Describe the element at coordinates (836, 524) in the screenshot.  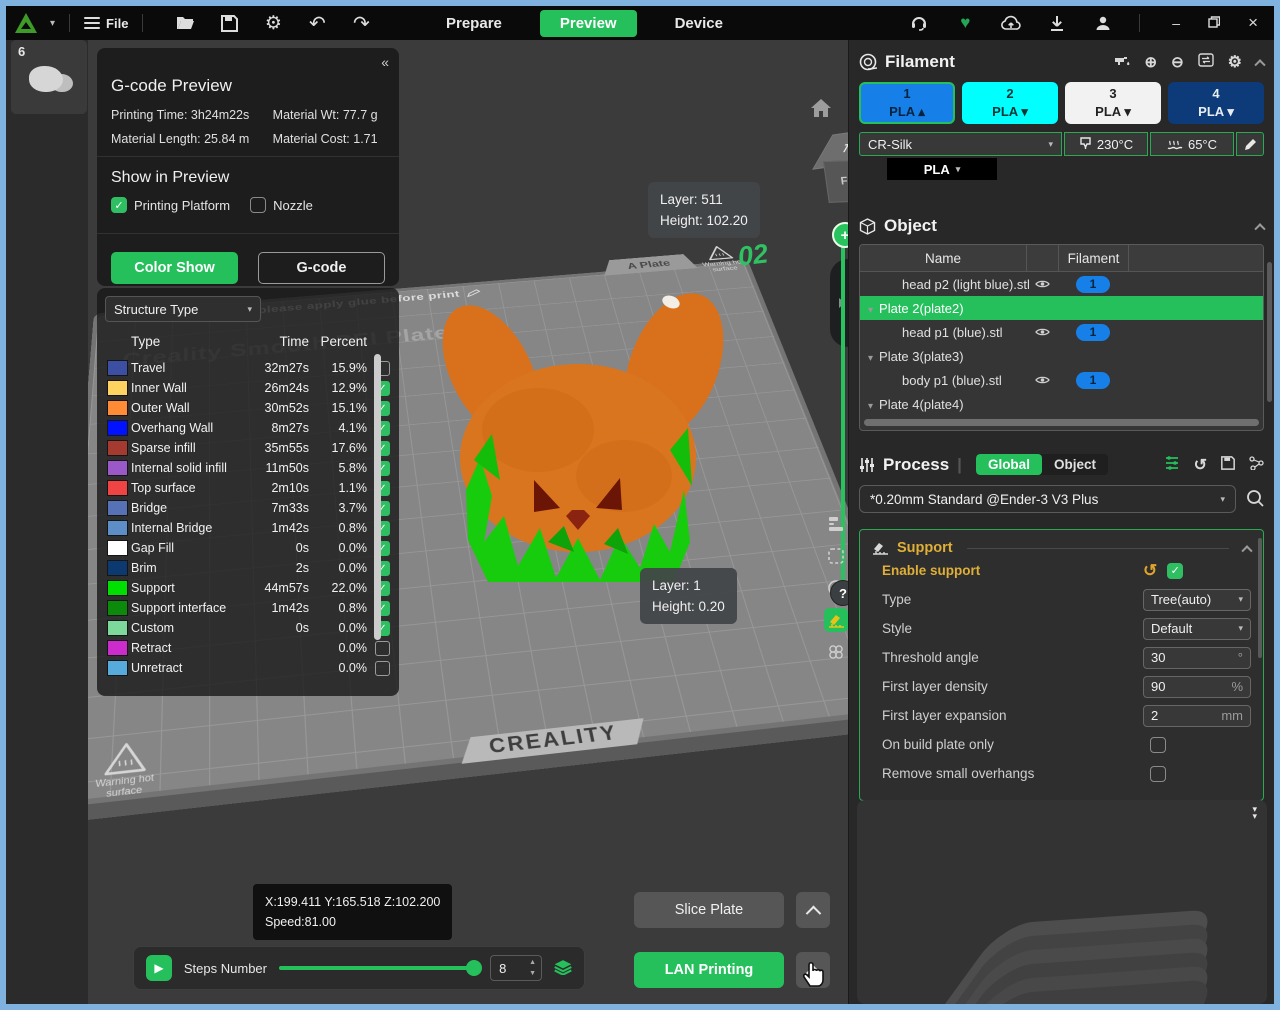
I see `layer-steps-icon` at that location.